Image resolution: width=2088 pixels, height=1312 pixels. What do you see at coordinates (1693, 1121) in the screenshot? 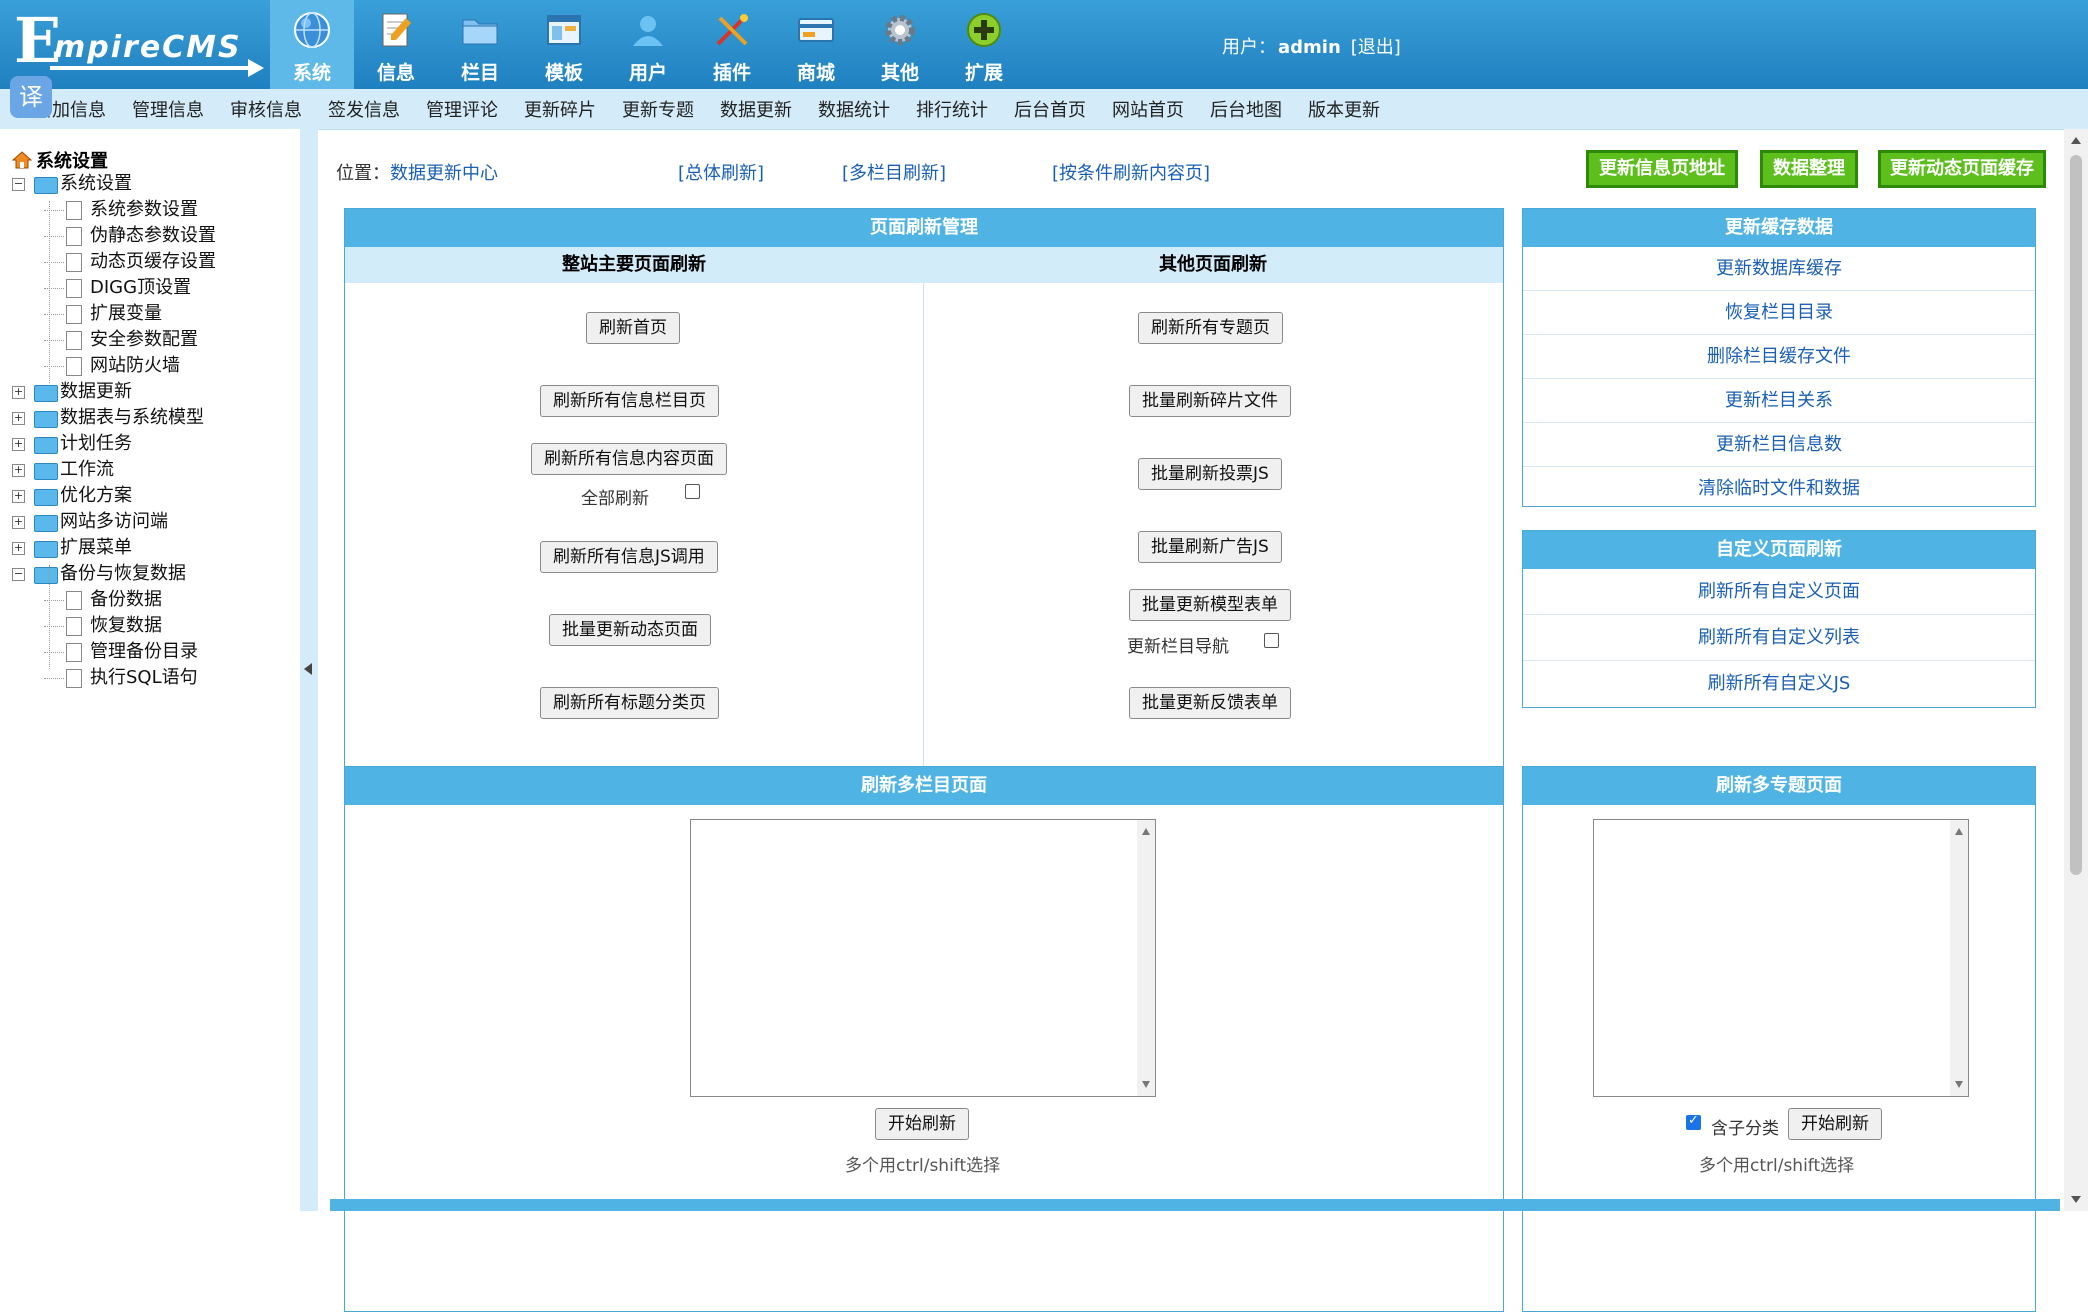
I see `include-sub-checkbox` at bounding box center [1693, 1121].